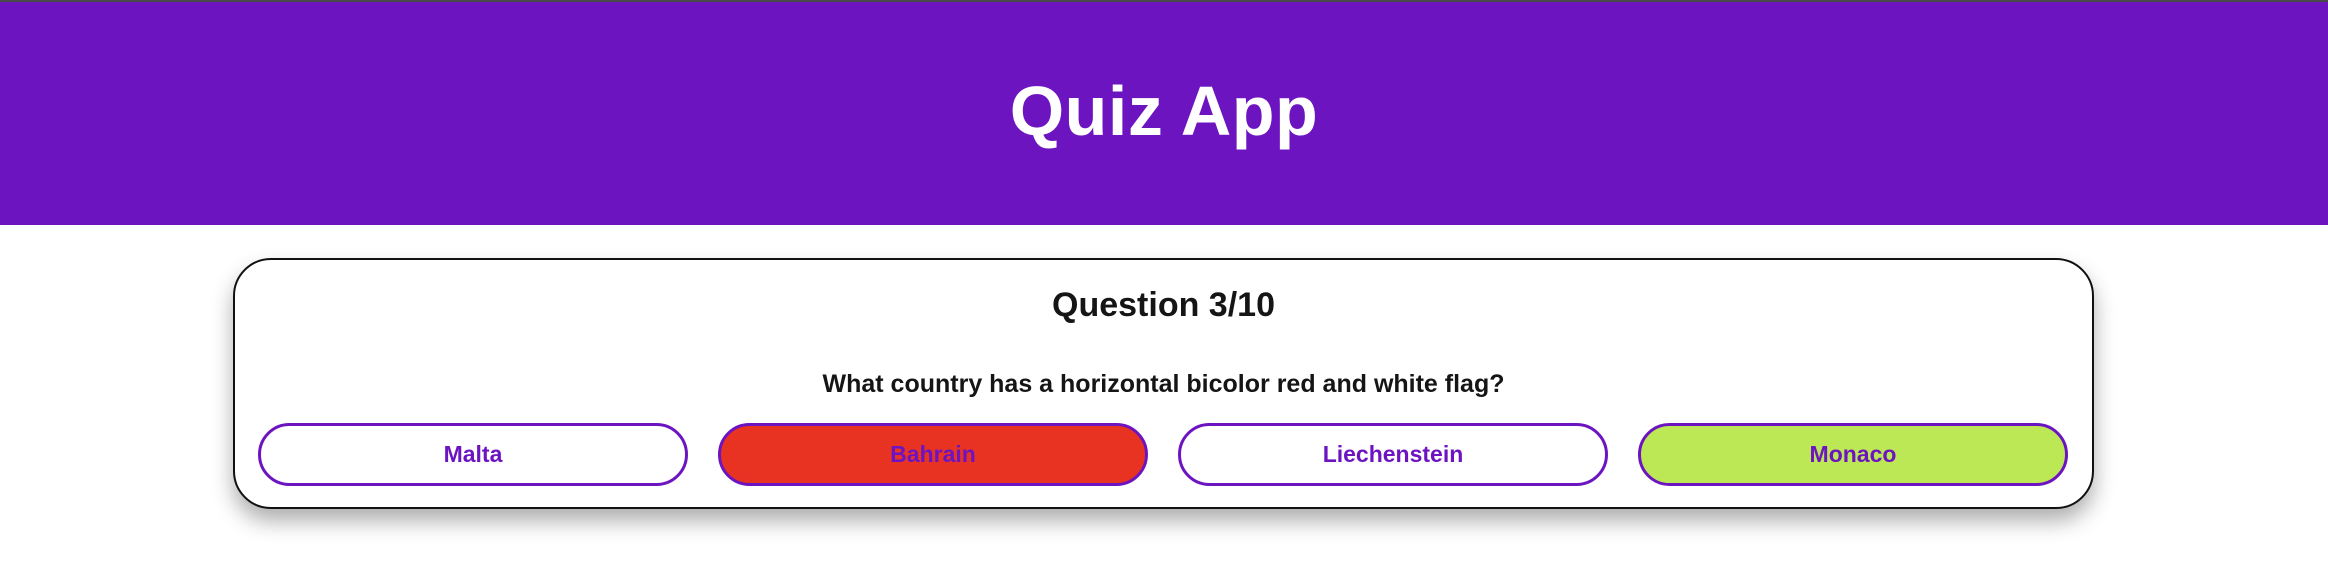 This screenshot has width=2328, height=566. I want to click on answer-button-monaco: Monaco, so click(1853, 454).